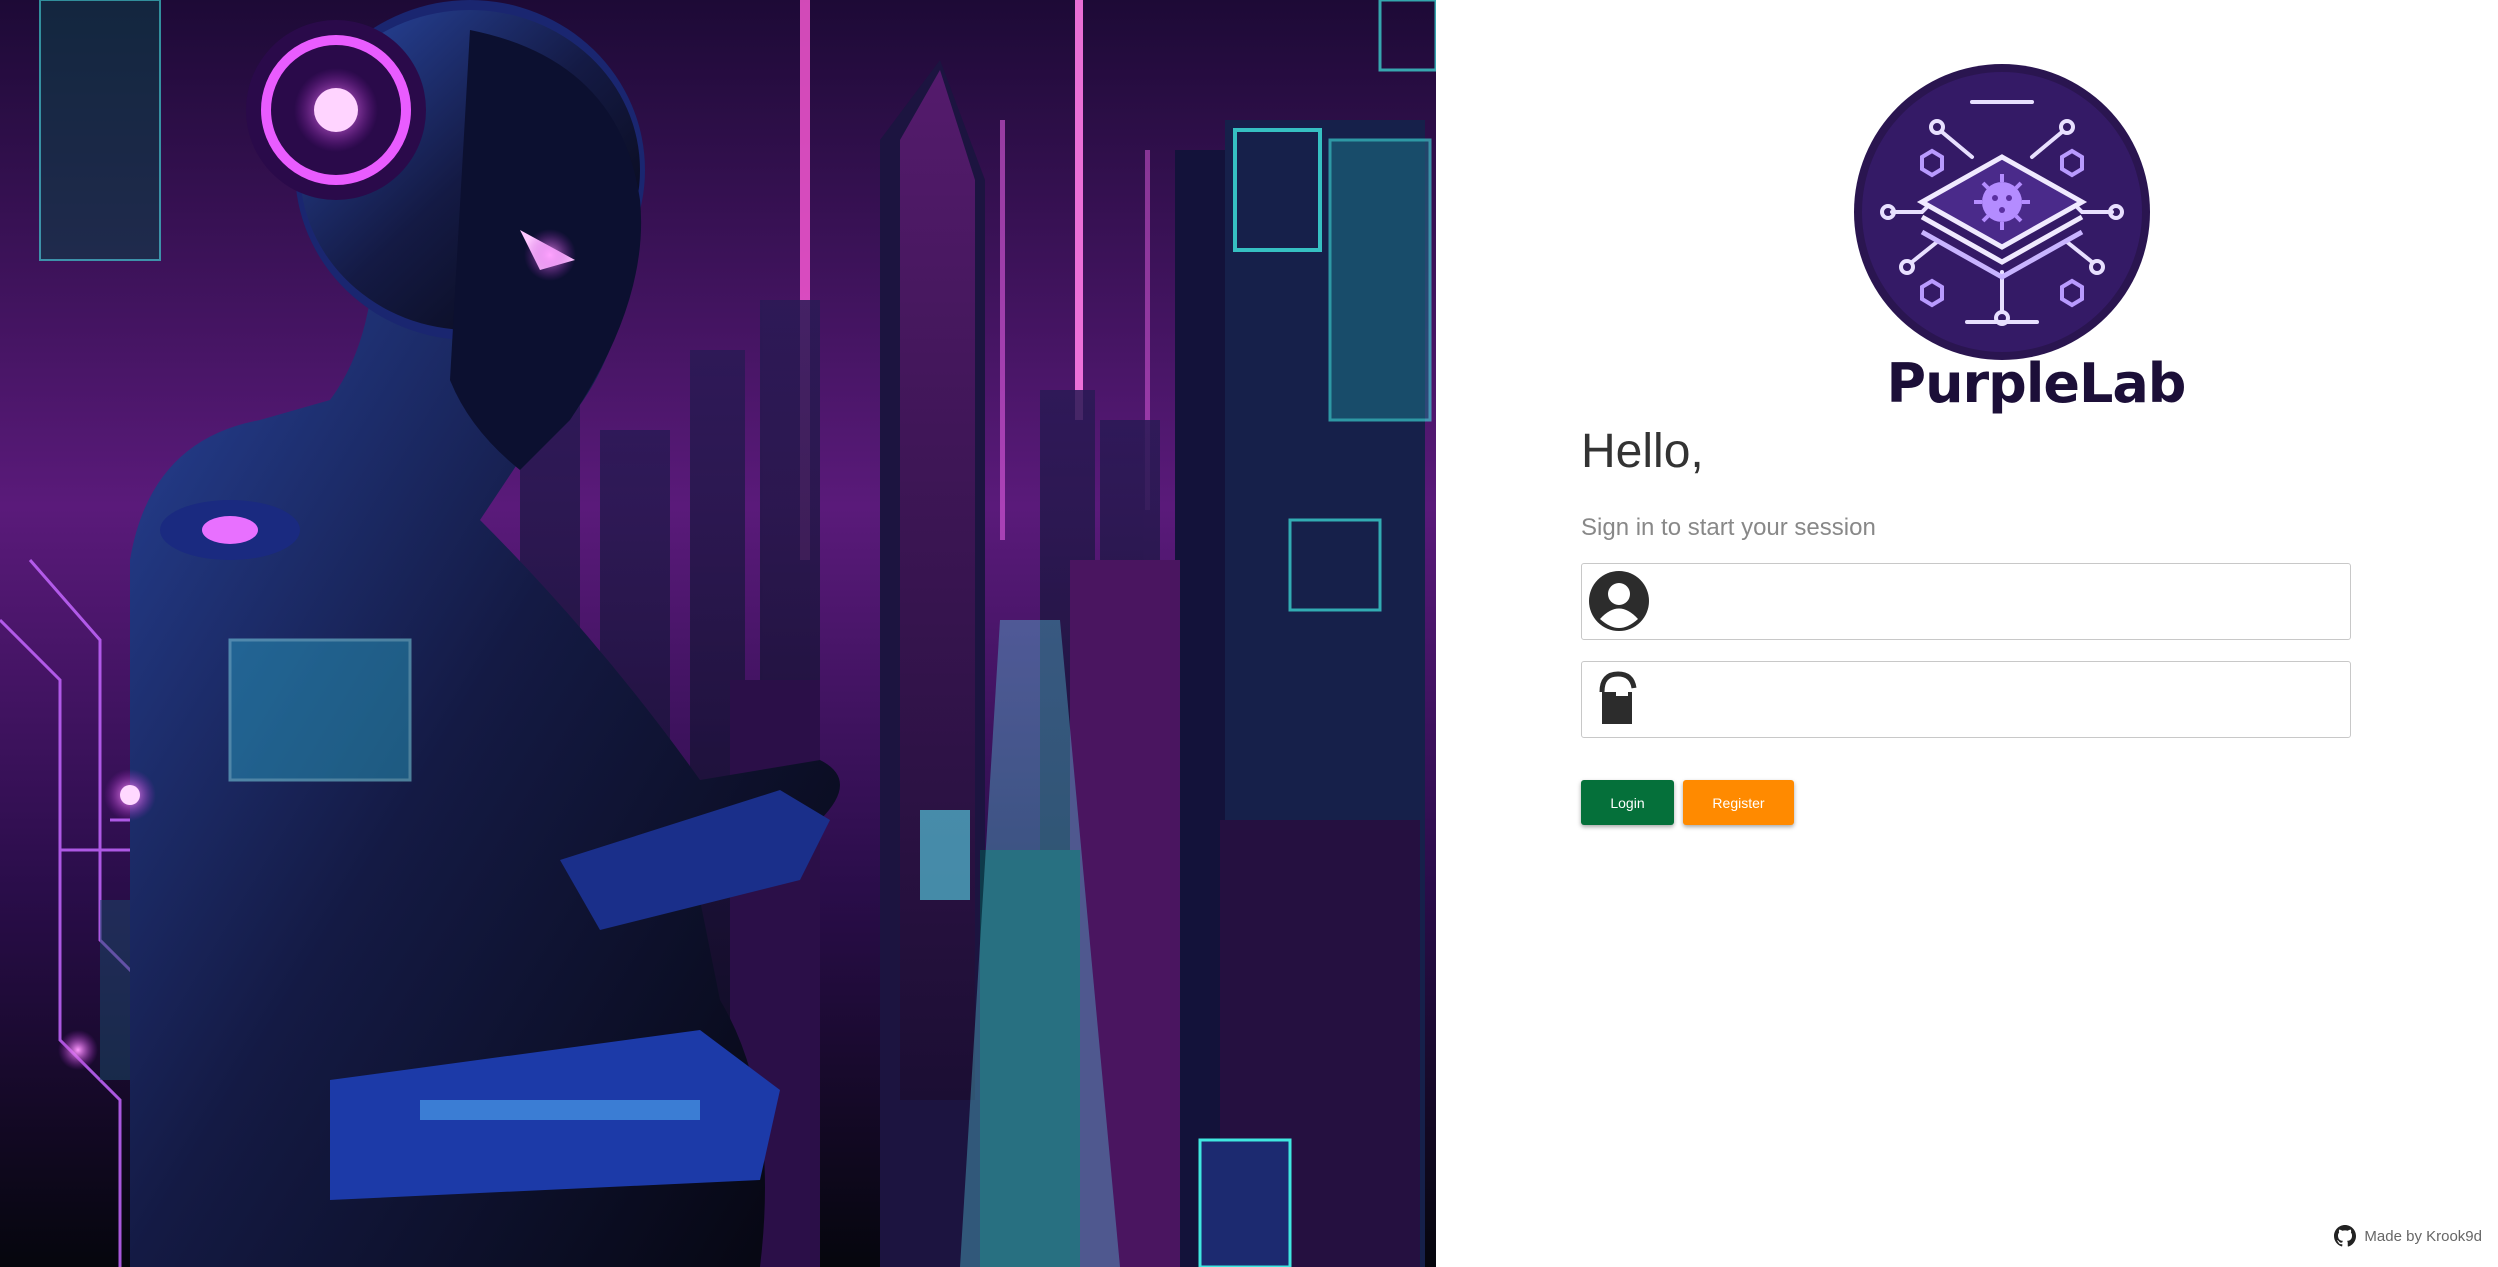  What do you see at coordinates (1738, 802) in the screenshot?
I see `register-button: Register` at bounding box center [1738, 802].